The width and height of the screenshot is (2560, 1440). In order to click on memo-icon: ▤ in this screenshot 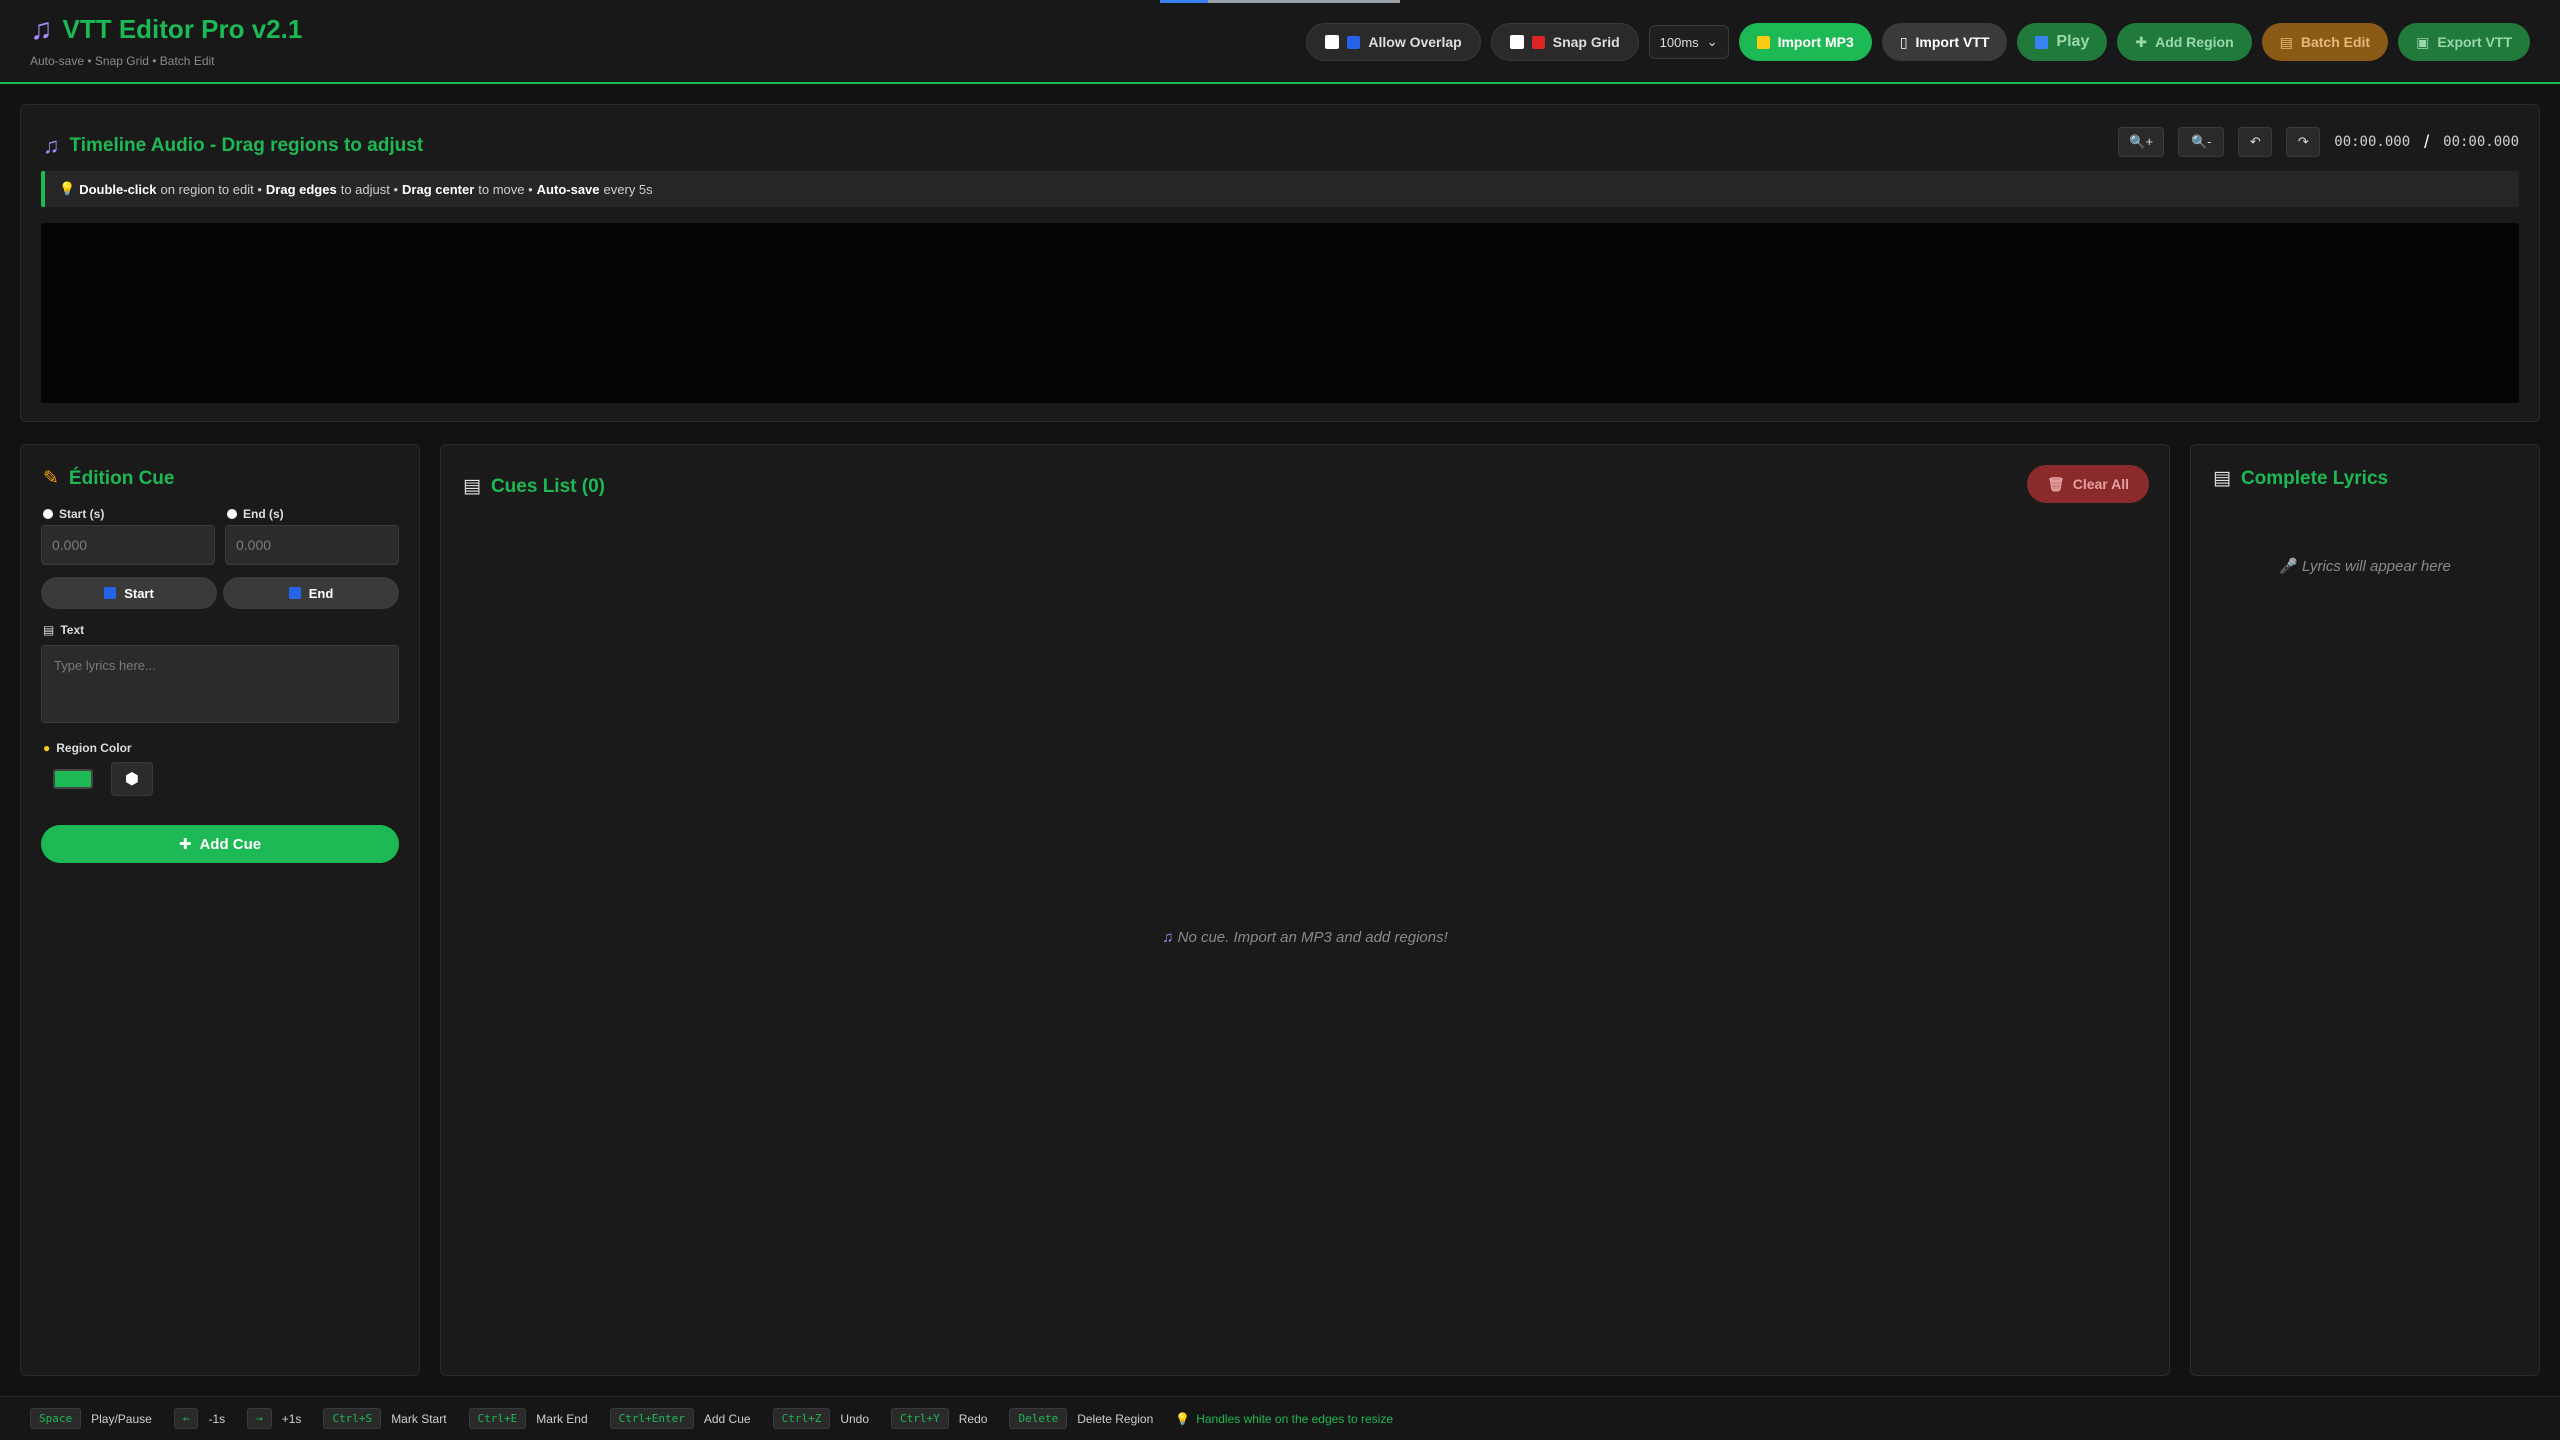, I will do `click(2222, 478)`.